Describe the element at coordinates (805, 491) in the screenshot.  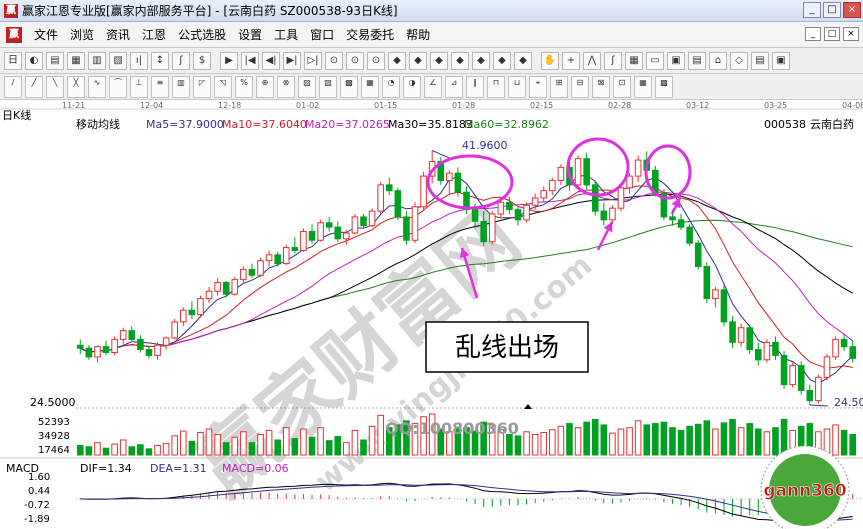
I see `logo-text: gann360` at that location.